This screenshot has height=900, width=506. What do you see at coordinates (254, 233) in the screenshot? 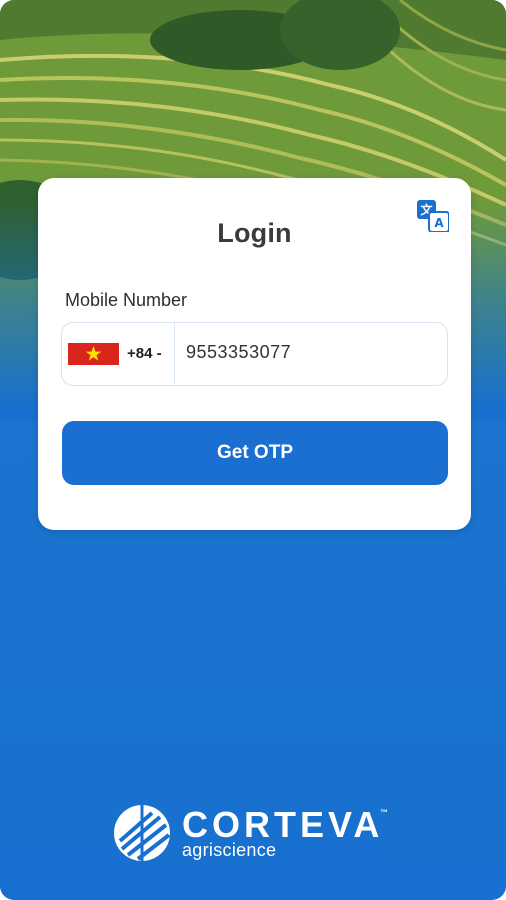
I see `page-title: Login` at bounding box center [254, 233].